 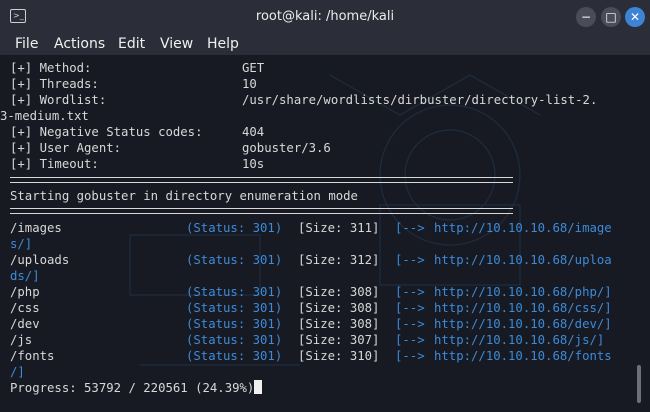 What do you see at coordinates (54, 84) in the screenshot?
I see `config-label: [+] Threads:` at bounding box center [54, 84].